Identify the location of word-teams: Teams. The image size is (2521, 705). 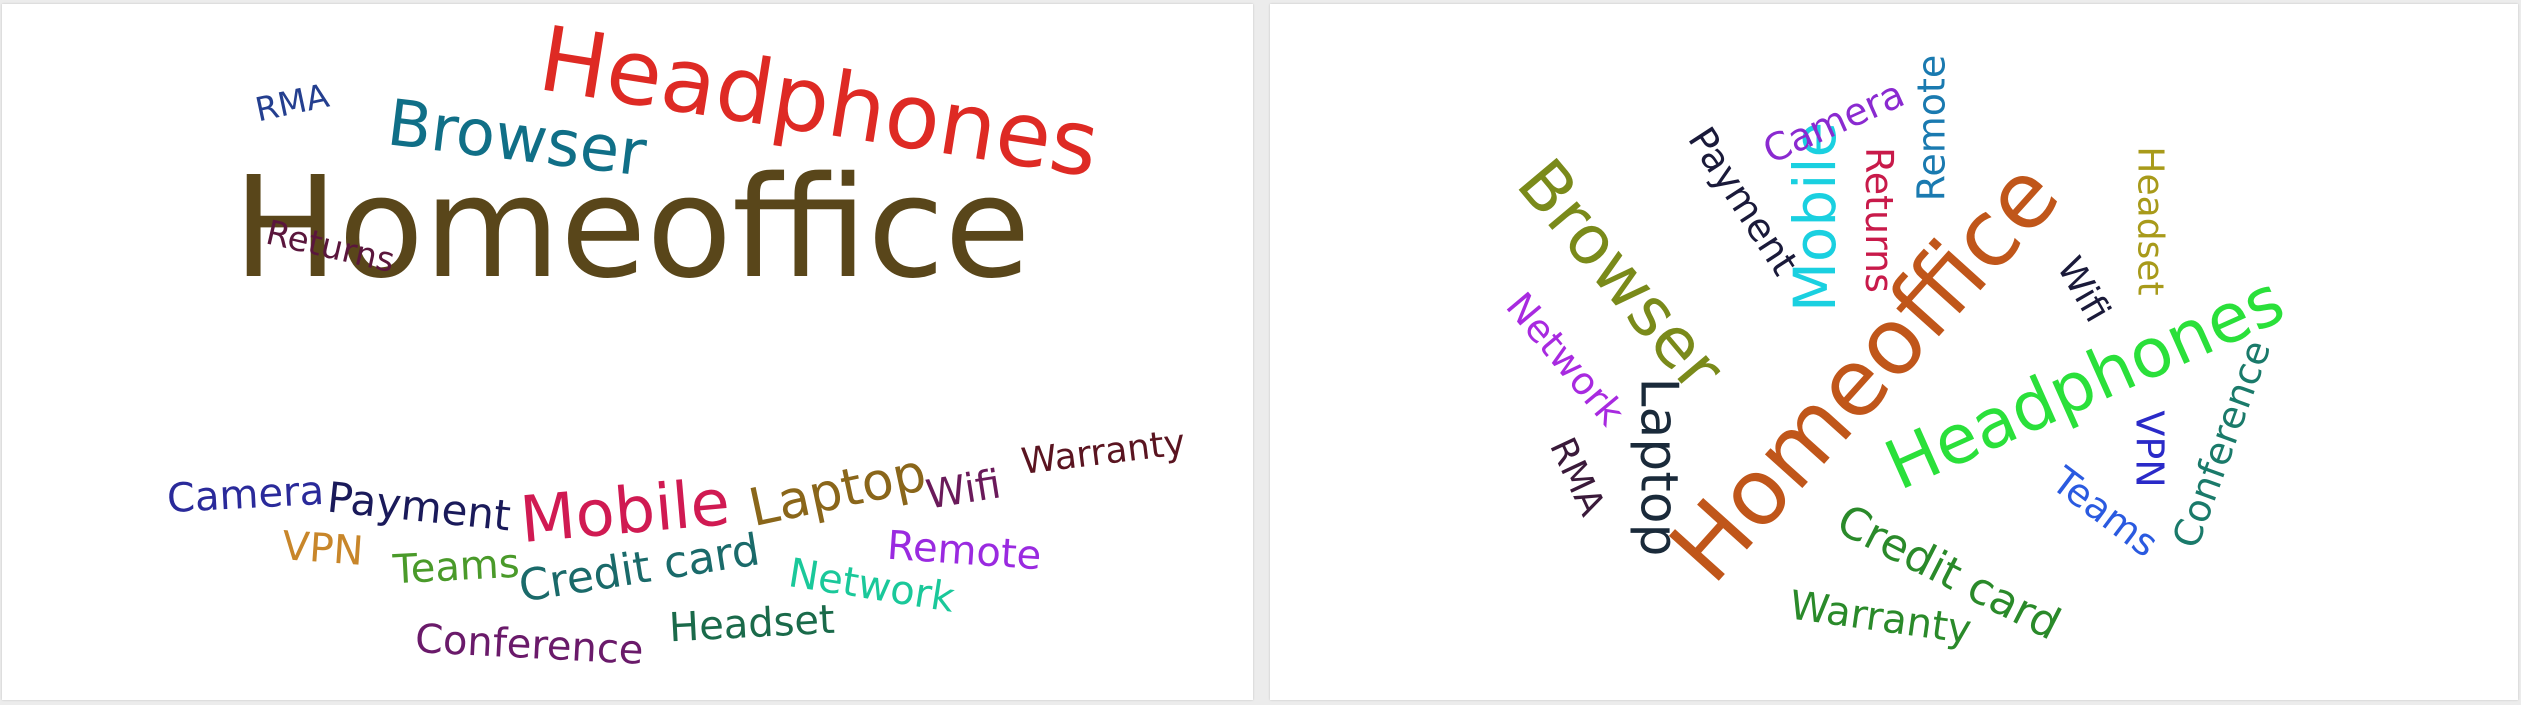
(456, 567).